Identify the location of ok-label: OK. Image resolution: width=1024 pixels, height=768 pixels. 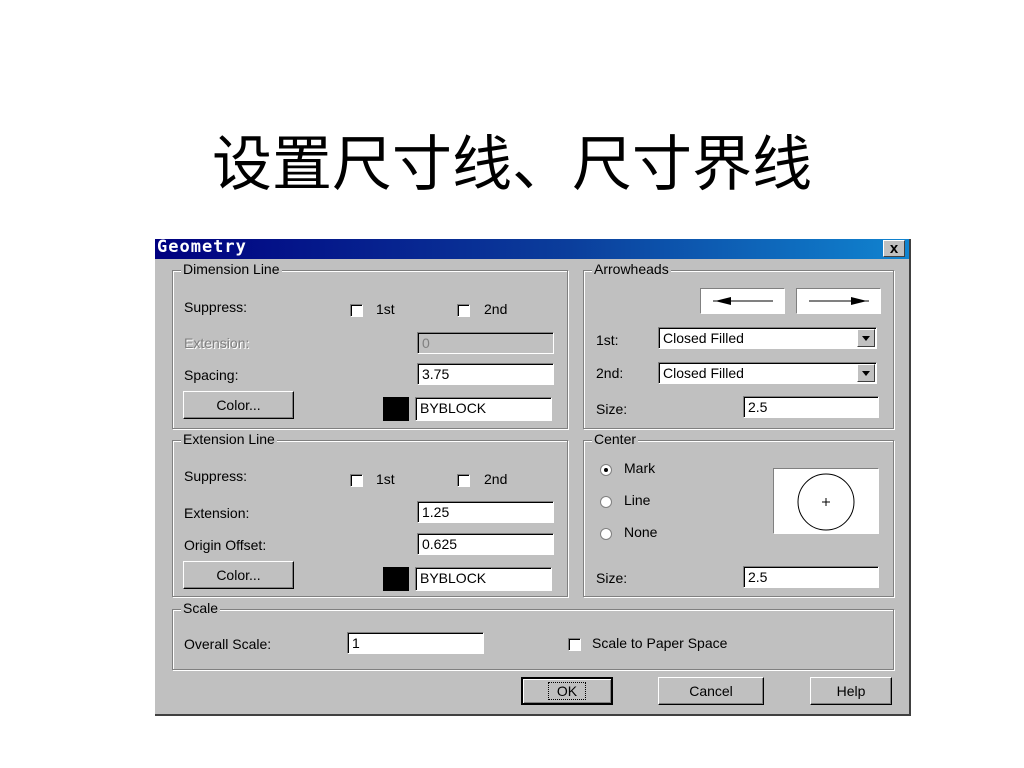
(567, 691).